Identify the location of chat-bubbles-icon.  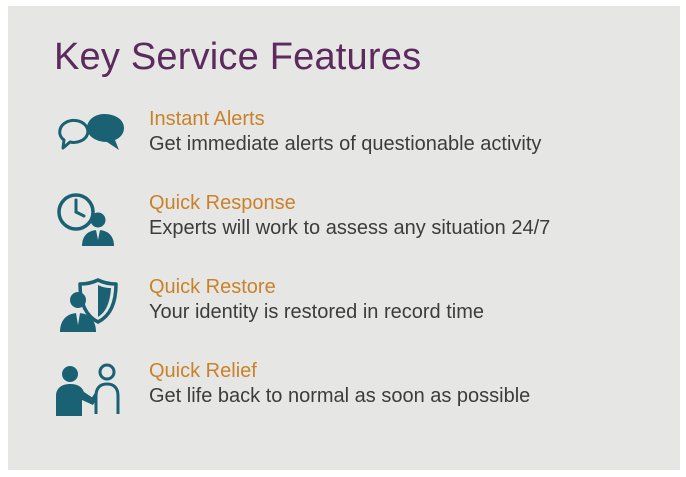
(89, 136).